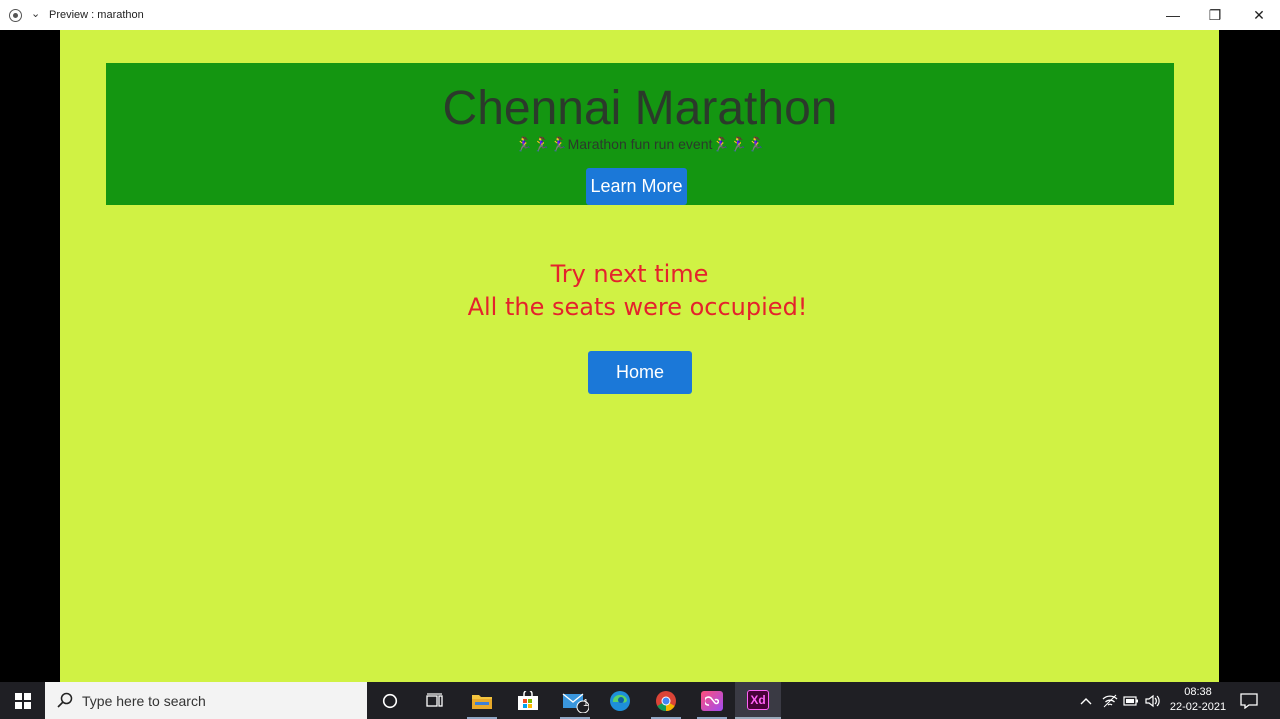 This screenshot has width=1280, height=719. I want to click on message-line-1: Try next time, so click(629, 274).